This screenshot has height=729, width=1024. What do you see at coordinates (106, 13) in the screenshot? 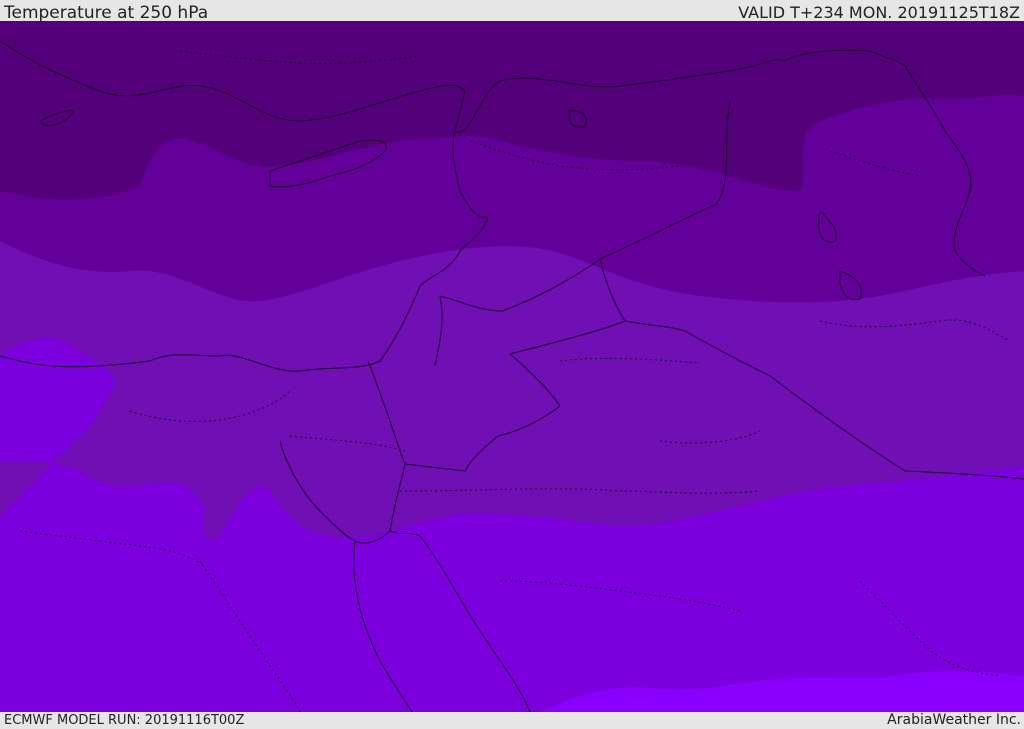
I see `map-title: Temperature at 250 hPa` at bounding box center [106, 13].